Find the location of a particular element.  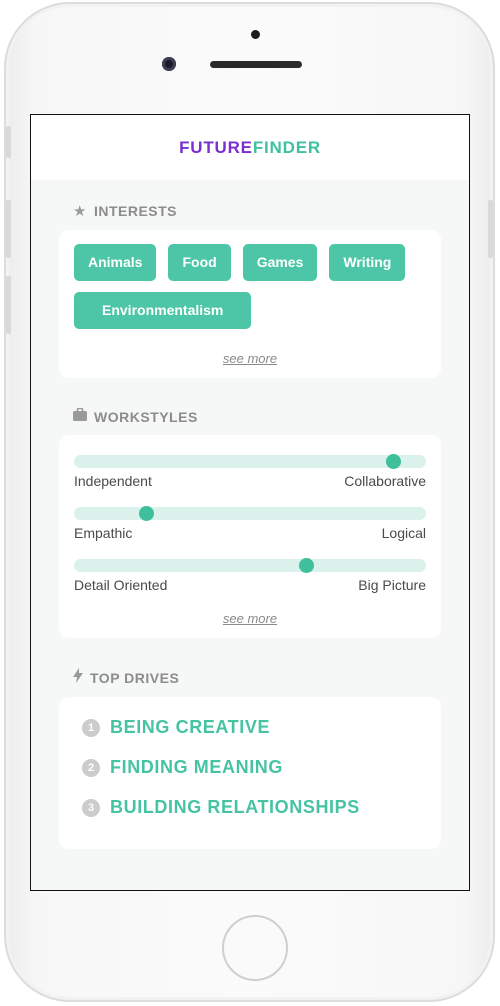

workstyles-title: WORKSTYLES is located at coordinates (146, 416).